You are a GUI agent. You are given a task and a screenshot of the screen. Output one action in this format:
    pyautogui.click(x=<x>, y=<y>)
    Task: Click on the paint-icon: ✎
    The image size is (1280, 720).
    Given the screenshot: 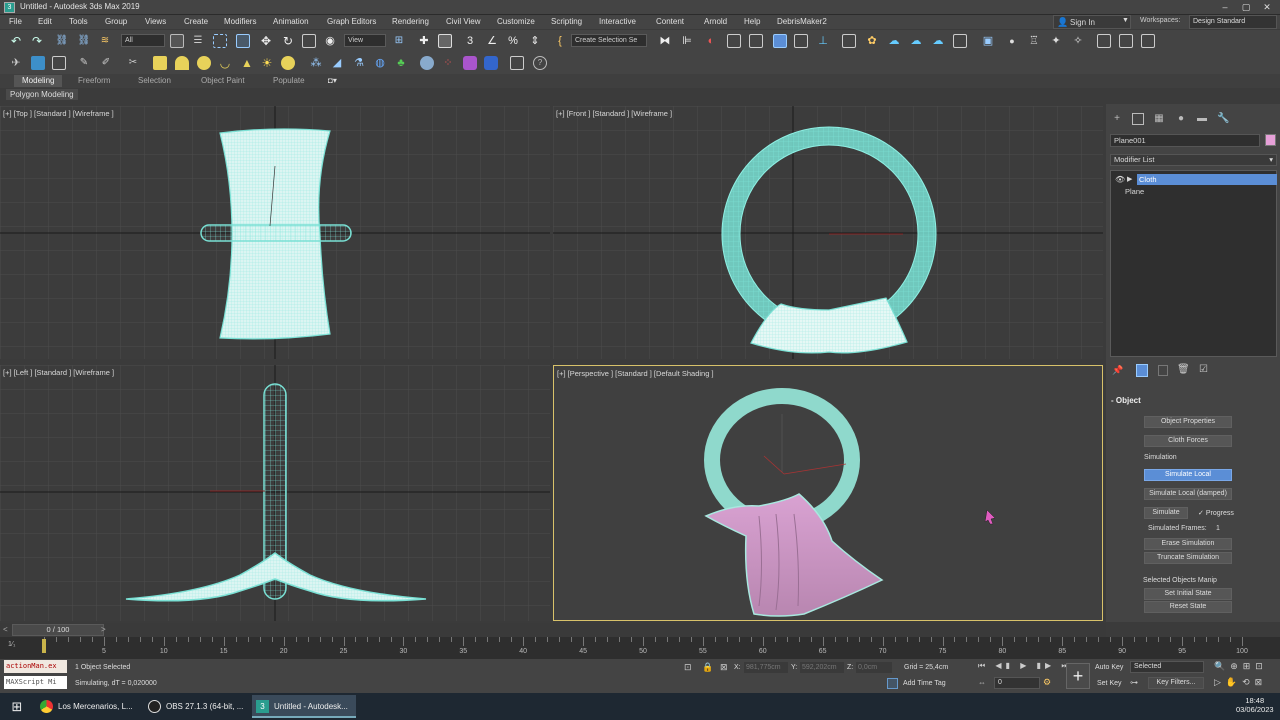 What is the action you would take?
    pyautogui.click(x=84, y=63)
    